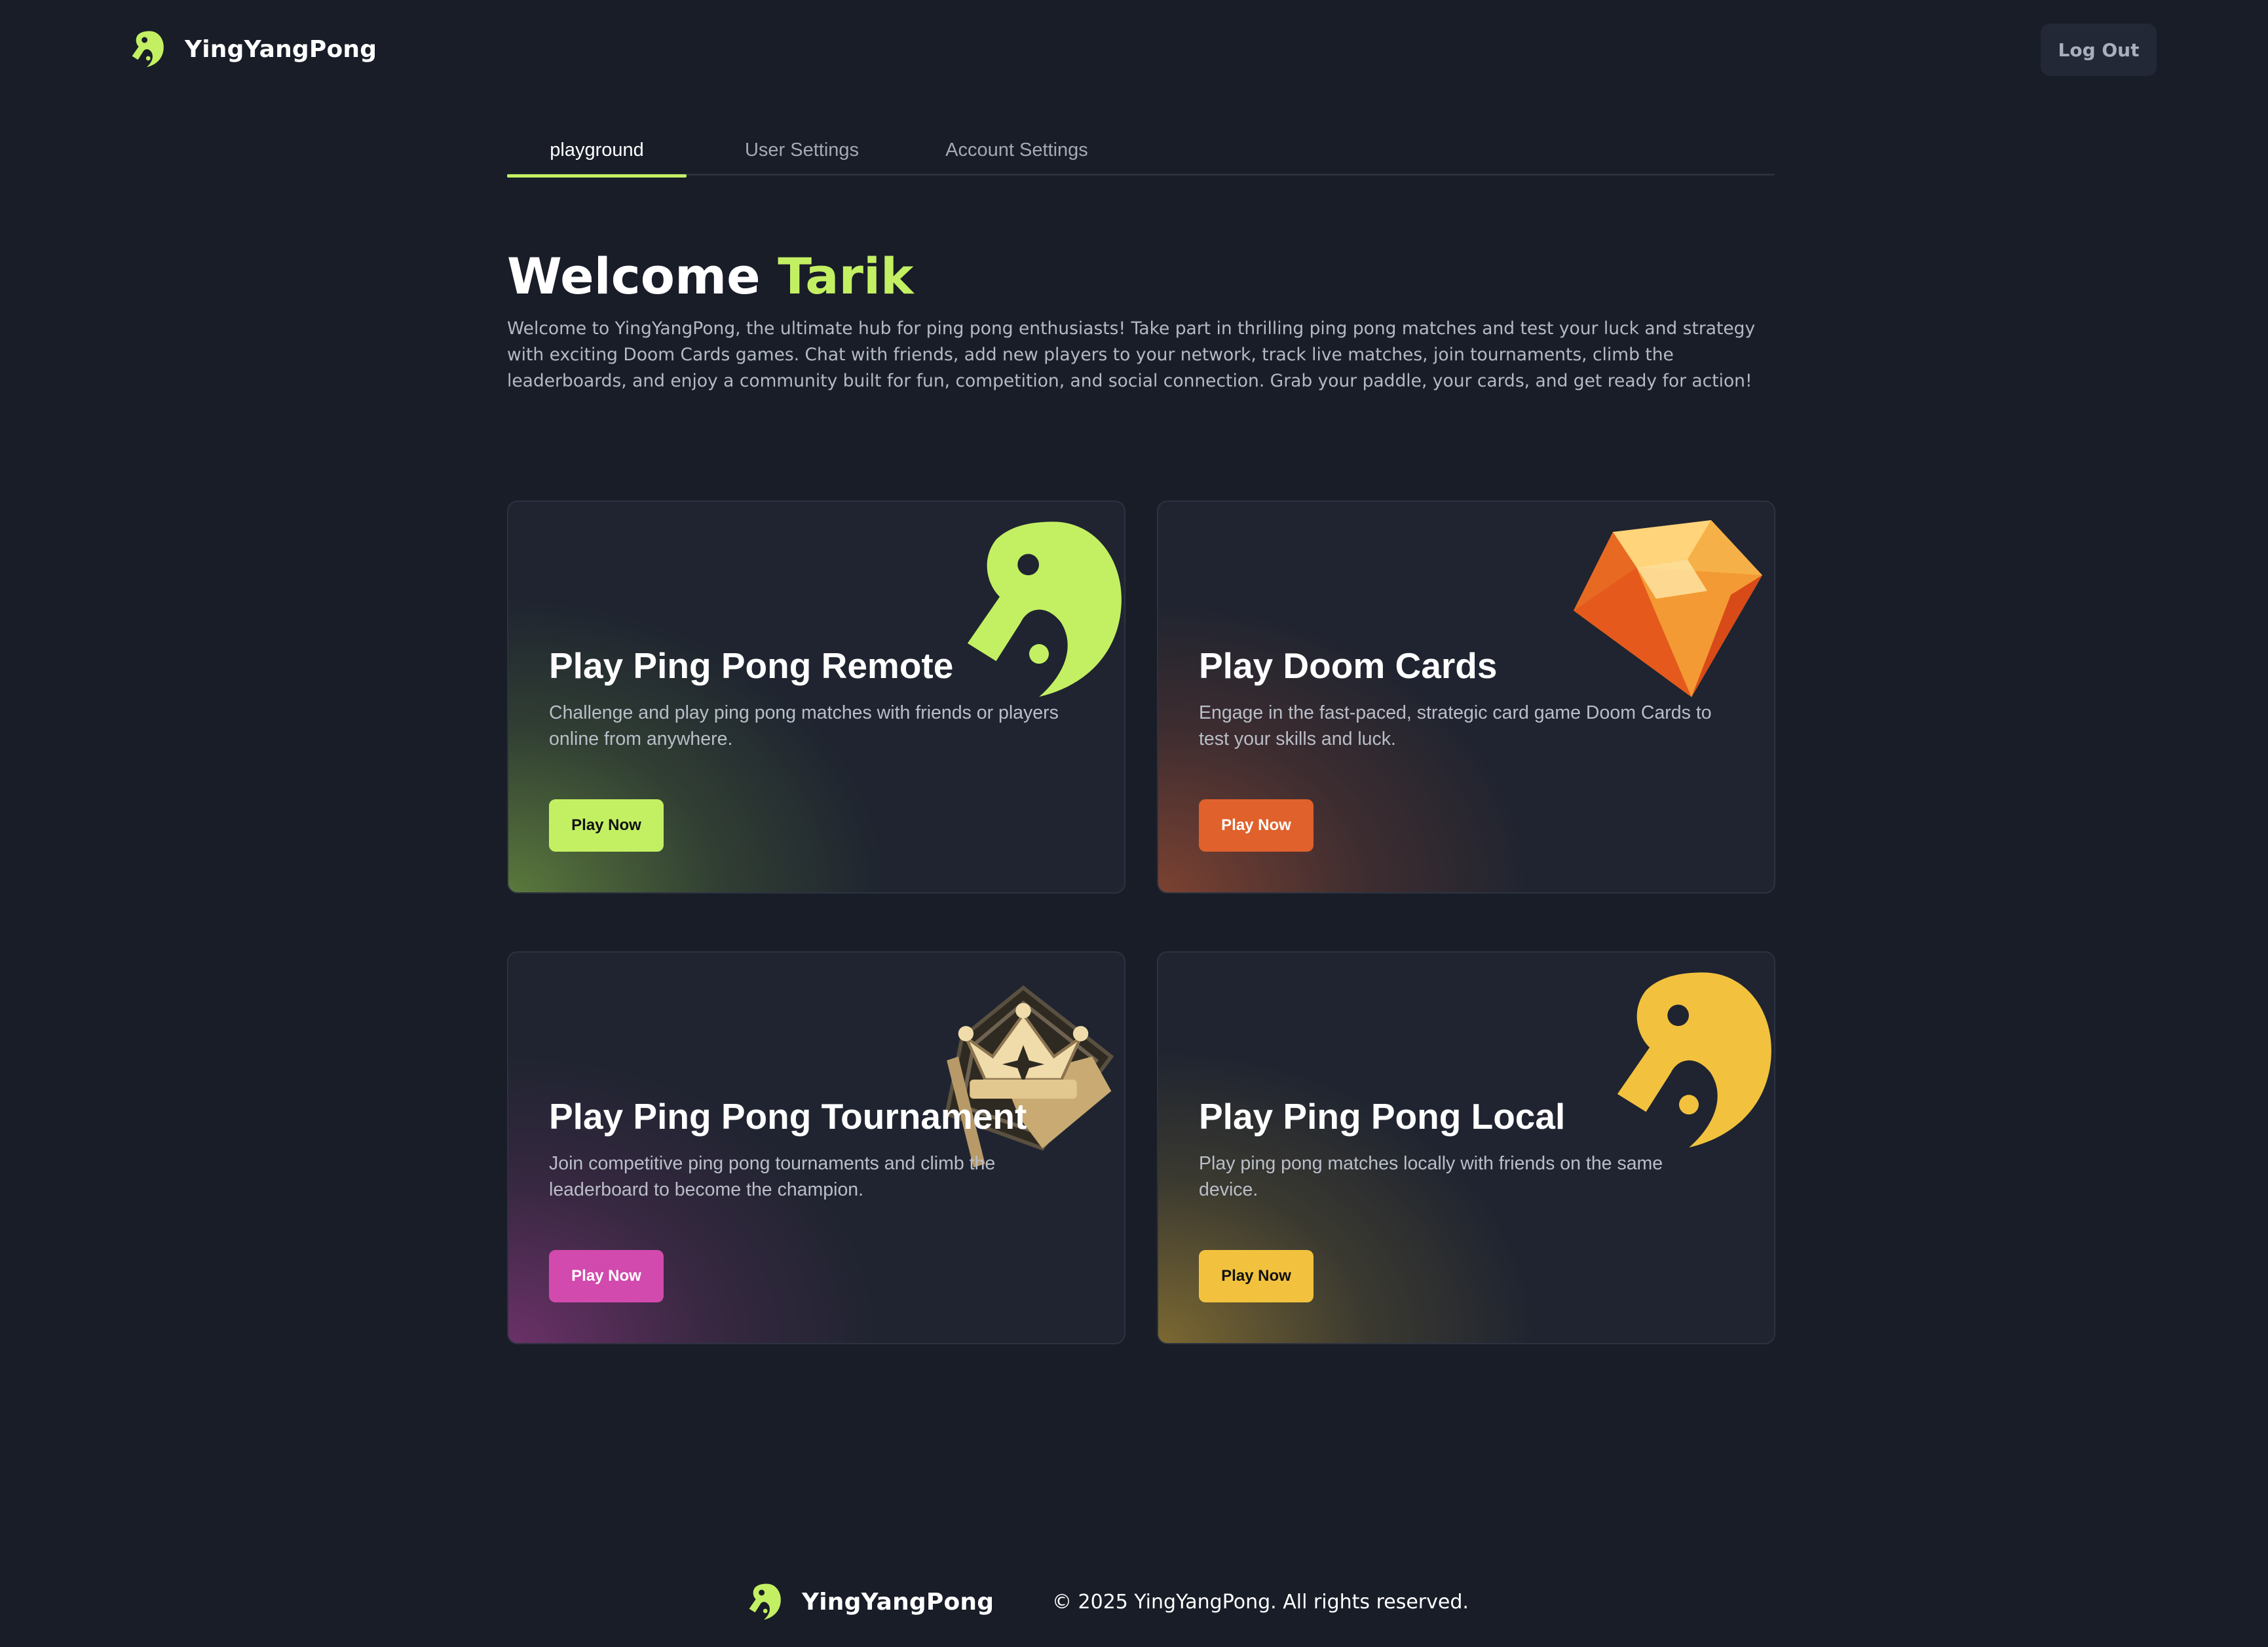 This screenshot has height=1647, width=2268. I want to click on page-title: Welcome Tarik, so click(710, 276).